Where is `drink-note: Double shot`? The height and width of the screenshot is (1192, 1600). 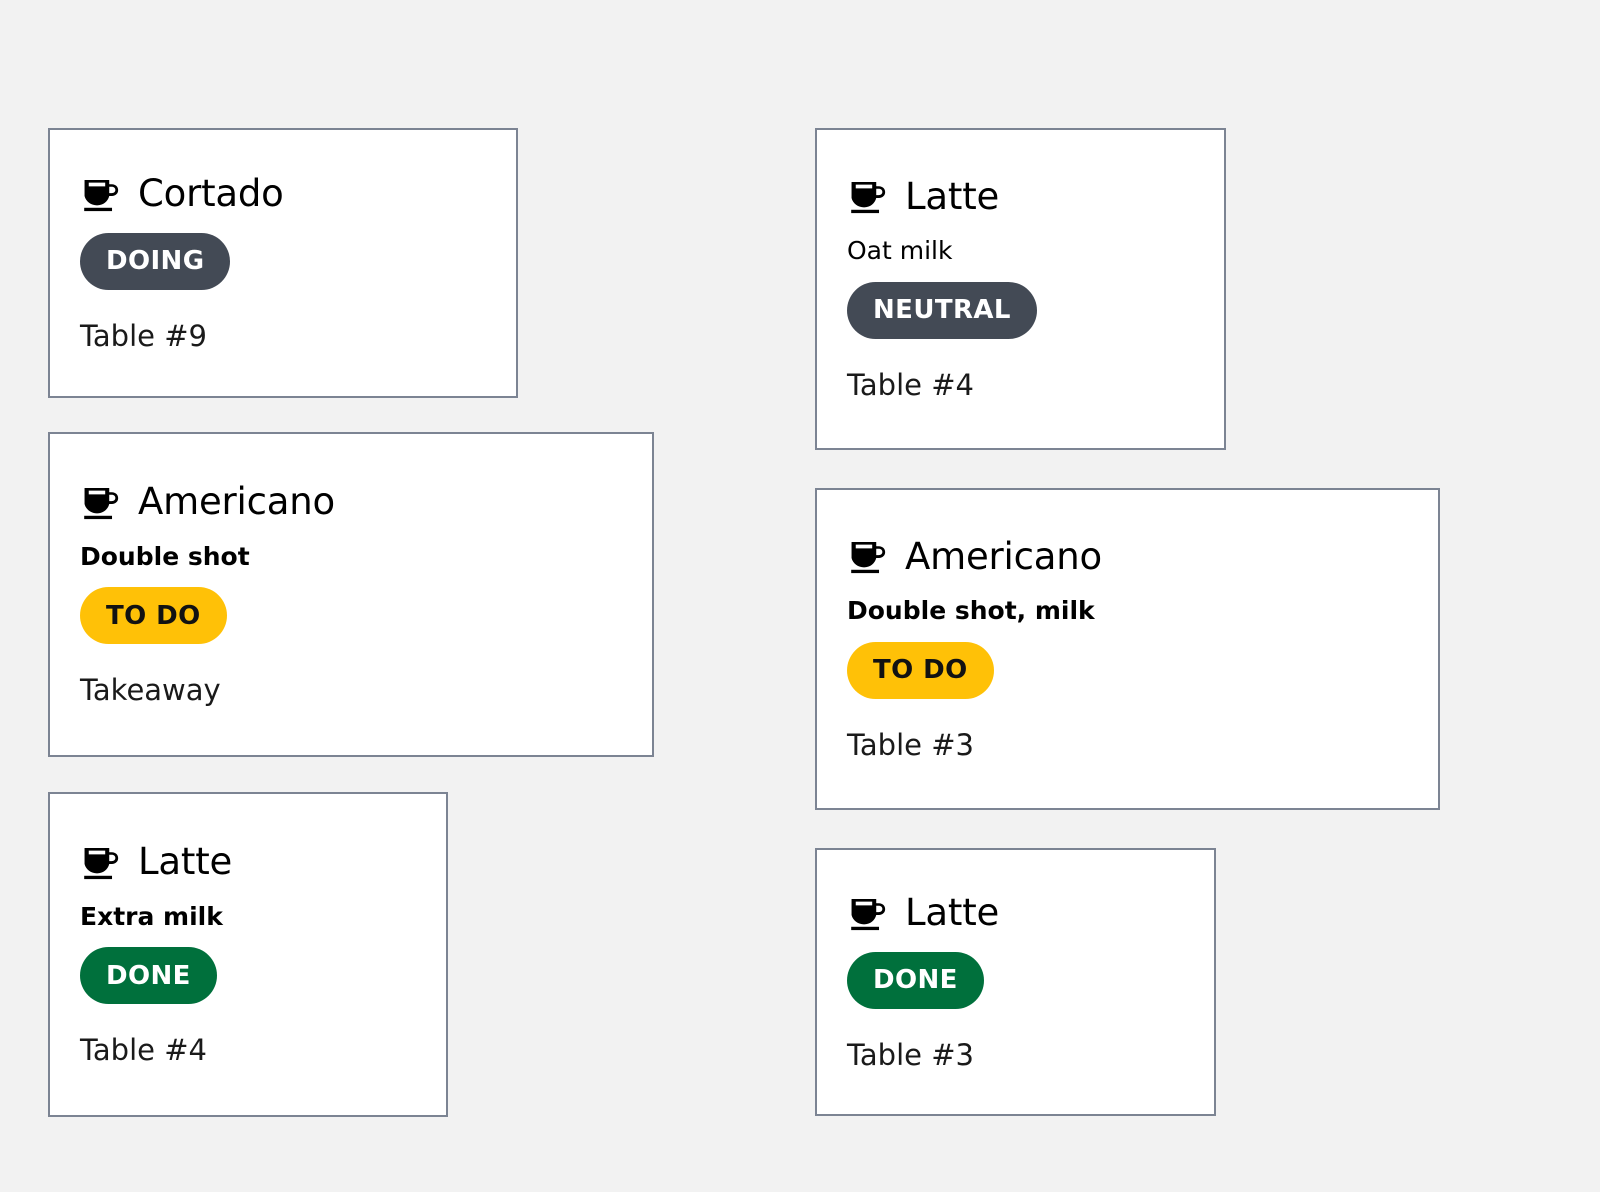
drink-note: Double shot is located at coordinates (165, 556).